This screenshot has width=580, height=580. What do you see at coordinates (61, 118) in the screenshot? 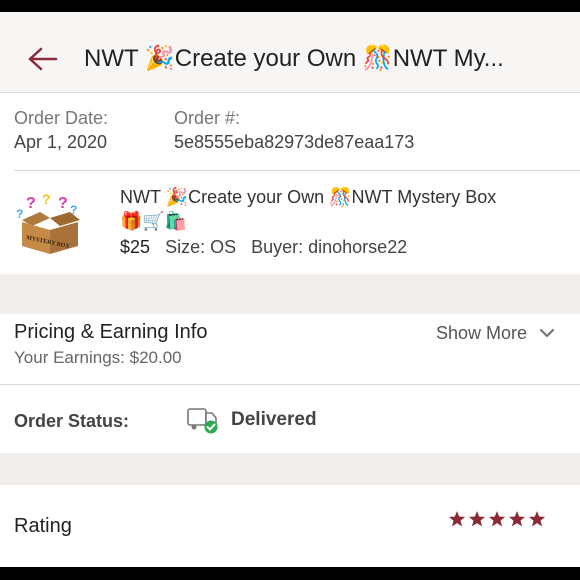
I see `order-date-label: Order Date:` at bounding box center [61, 118].